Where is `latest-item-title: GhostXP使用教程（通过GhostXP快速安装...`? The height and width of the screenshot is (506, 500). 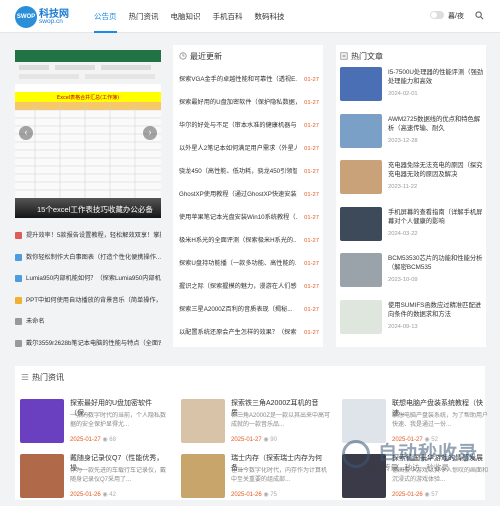
latest-item-title: GhostXP使用教程（通过GhostXP快速安装... is located at coordinates (238, 194).